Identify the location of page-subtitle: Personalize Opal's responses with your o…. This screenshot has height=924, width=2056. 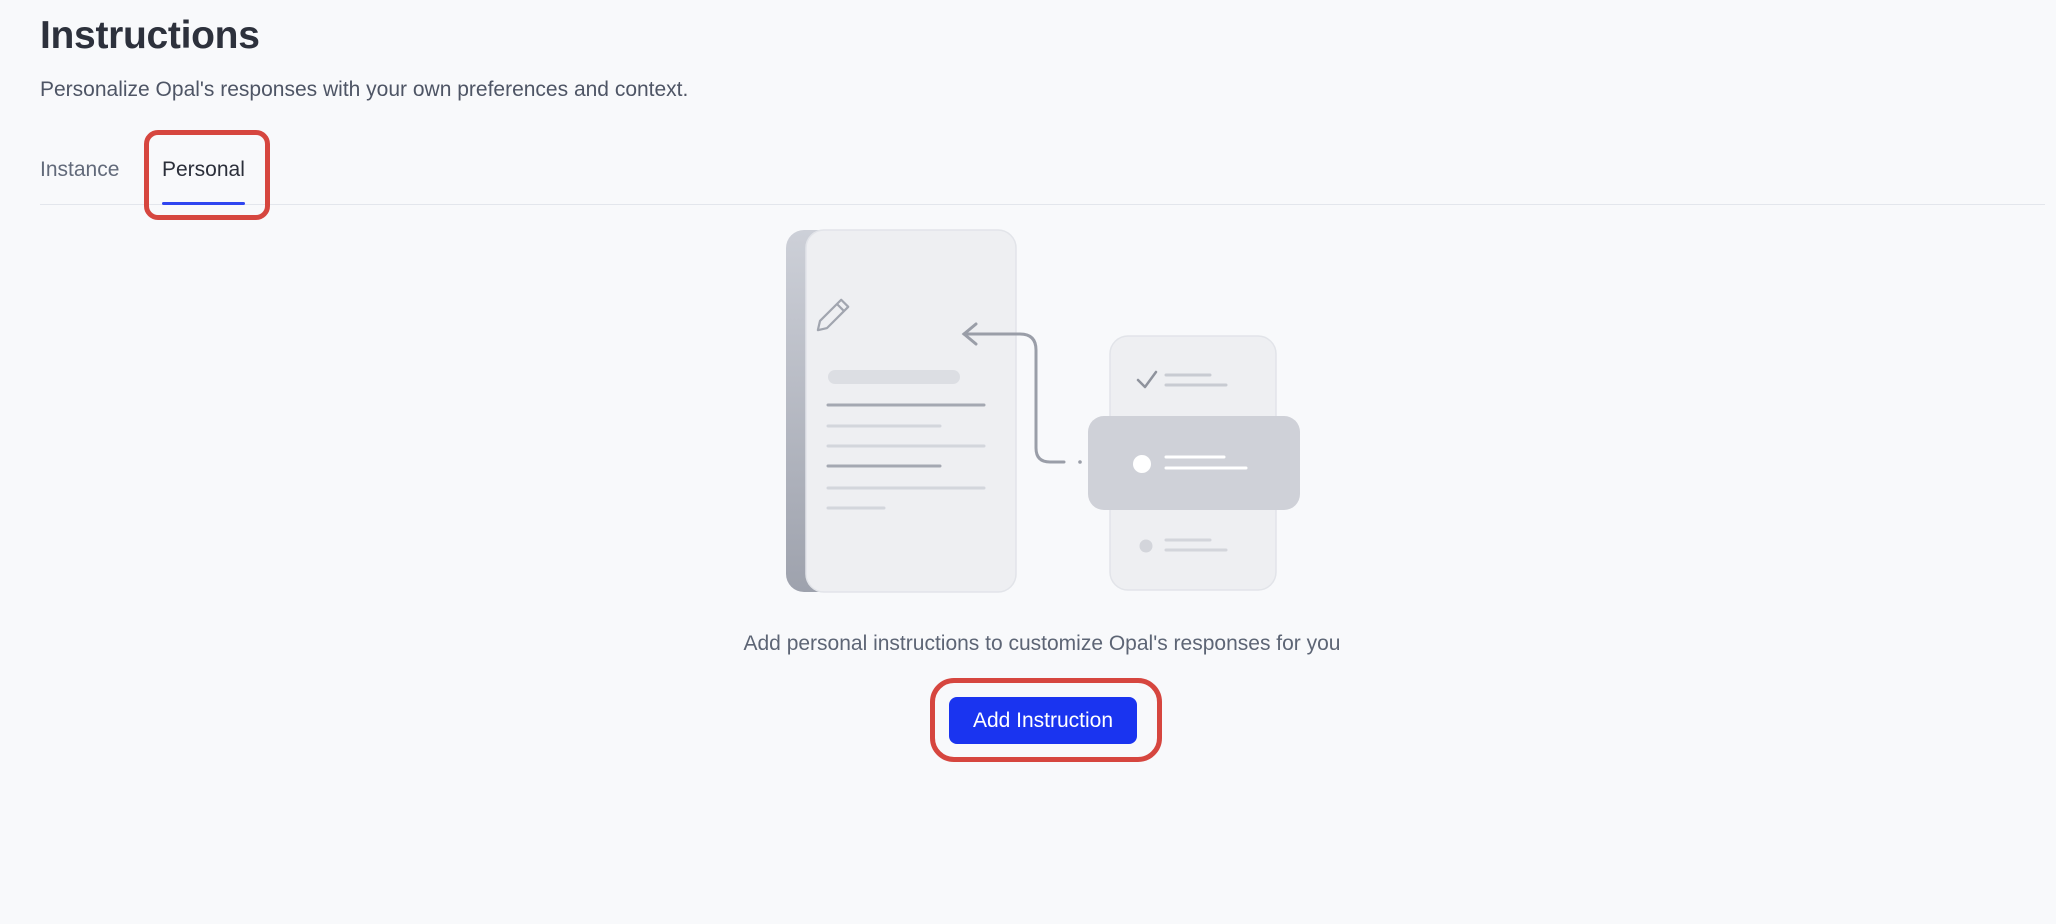
(364, 89).